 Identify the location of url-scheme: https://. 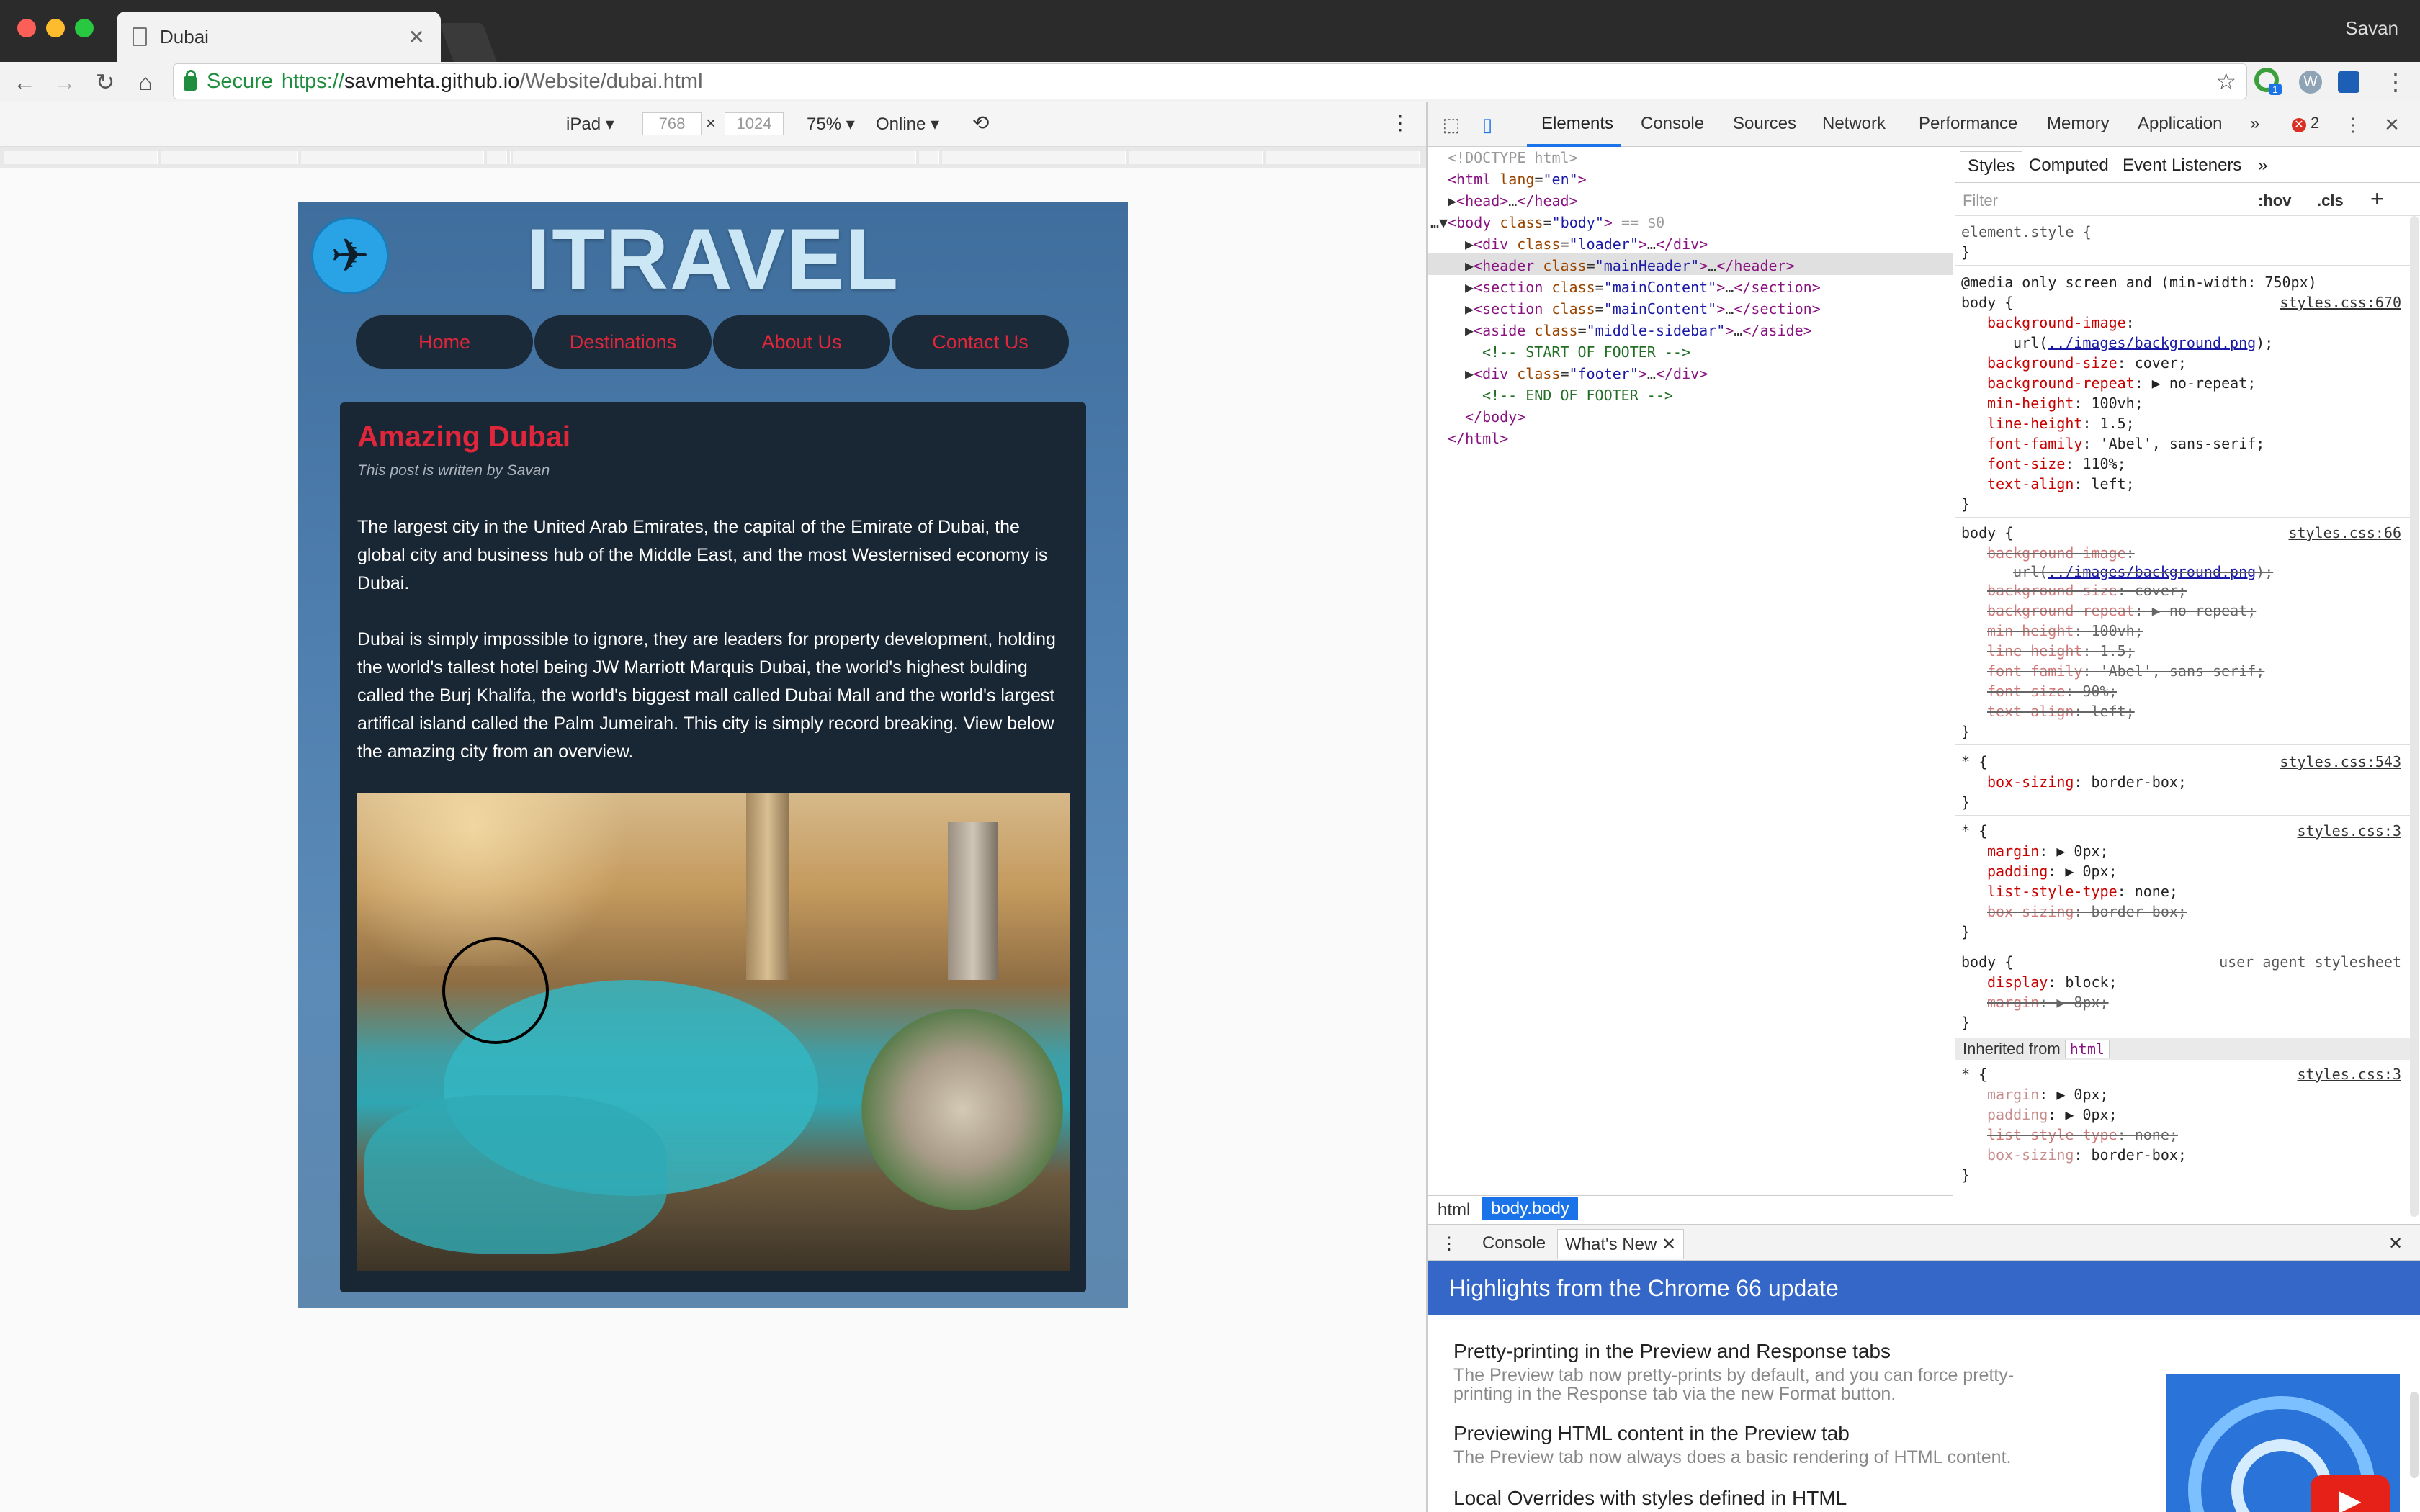
(312, 81).